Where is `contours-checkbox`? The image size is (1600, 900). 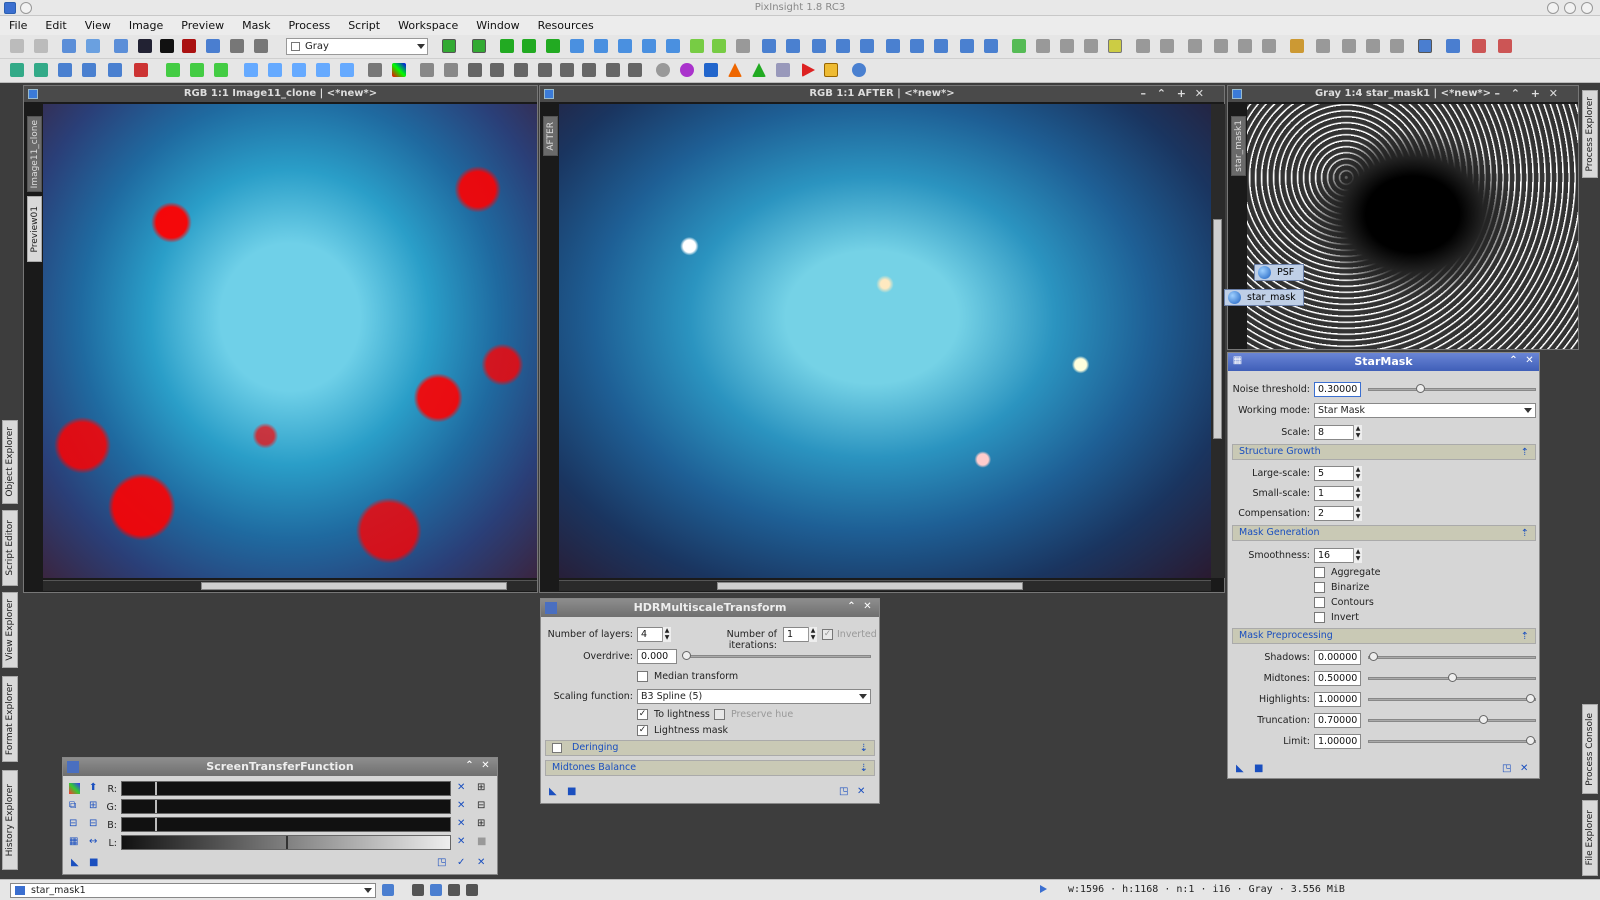
contours-checkbox is located at coordinates (1319, 602).